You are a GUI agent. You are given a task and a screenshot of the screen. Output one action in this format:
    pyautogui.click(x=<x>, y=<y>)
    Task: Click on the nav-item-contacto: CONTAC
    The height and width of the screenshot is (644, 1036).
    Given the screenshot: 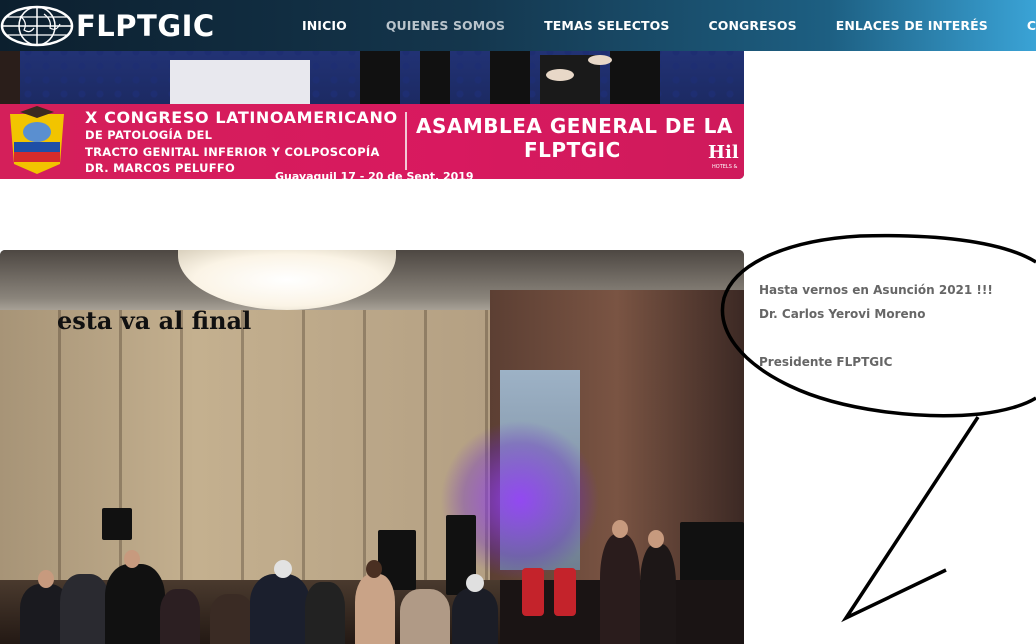 What is the action you would take?
    pyautogui.click(x=1031, y=25)
    